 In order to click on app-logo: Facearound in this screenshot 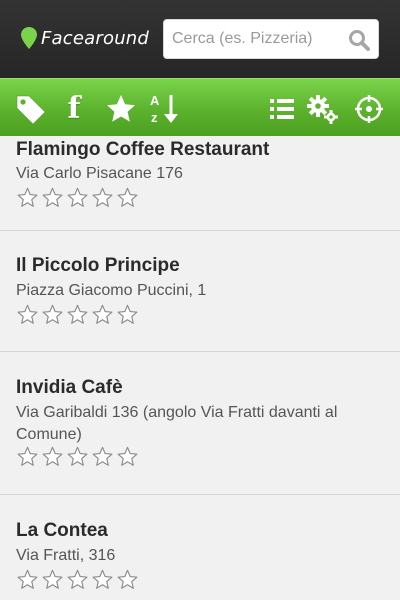, I will do `click(85, 38)`.